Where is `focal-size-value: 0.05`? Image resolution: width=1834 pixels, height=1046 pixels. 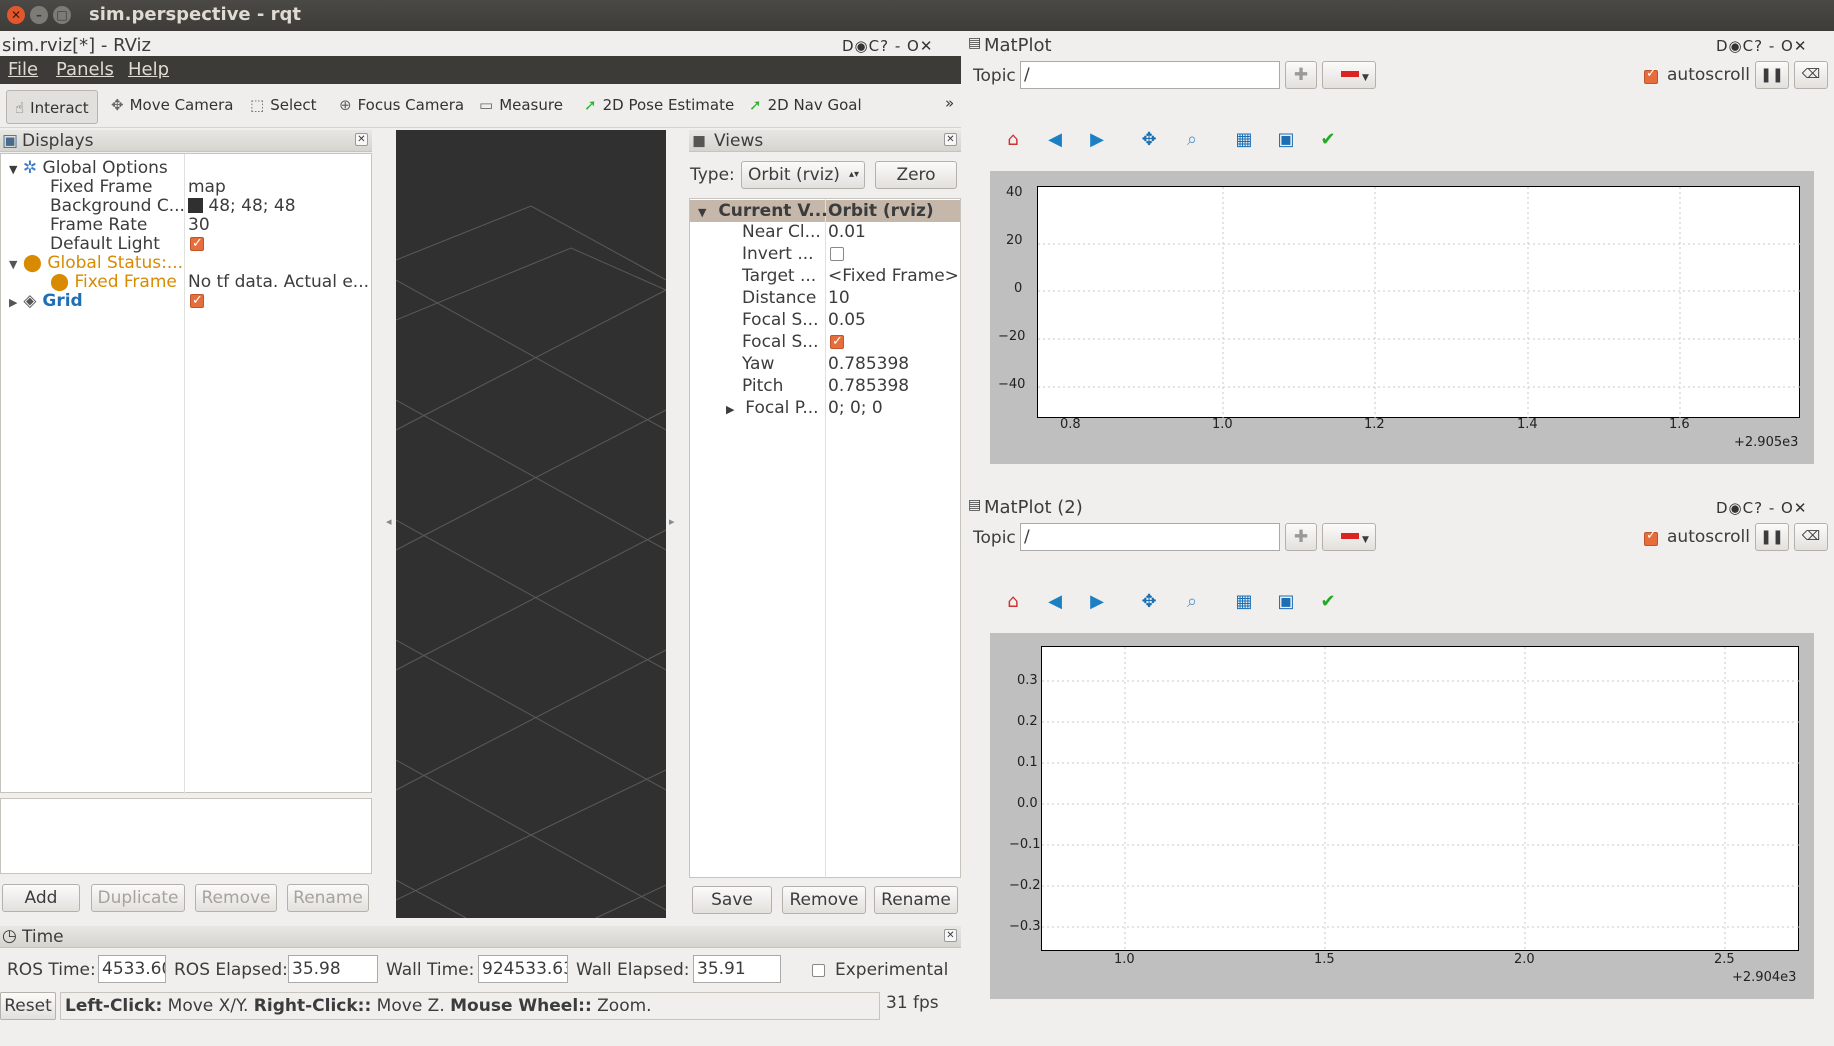
focal-size-value: 0.05 is located at coordinates (847, 320).